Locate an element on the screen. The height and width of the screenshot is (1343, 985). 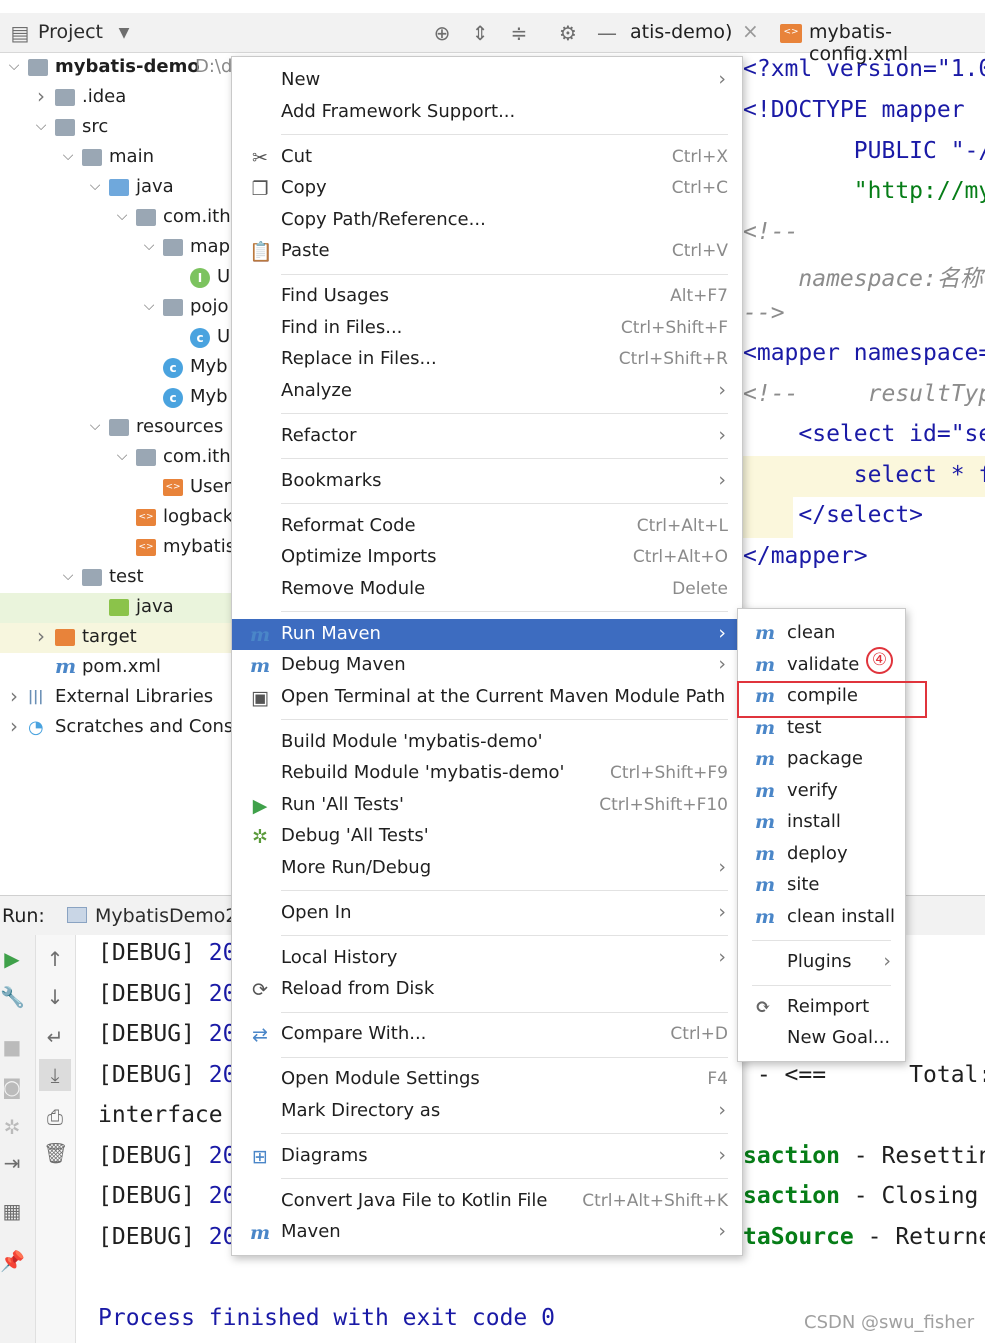
tree-item: ⌵ map is located at coordinates (116, 248).